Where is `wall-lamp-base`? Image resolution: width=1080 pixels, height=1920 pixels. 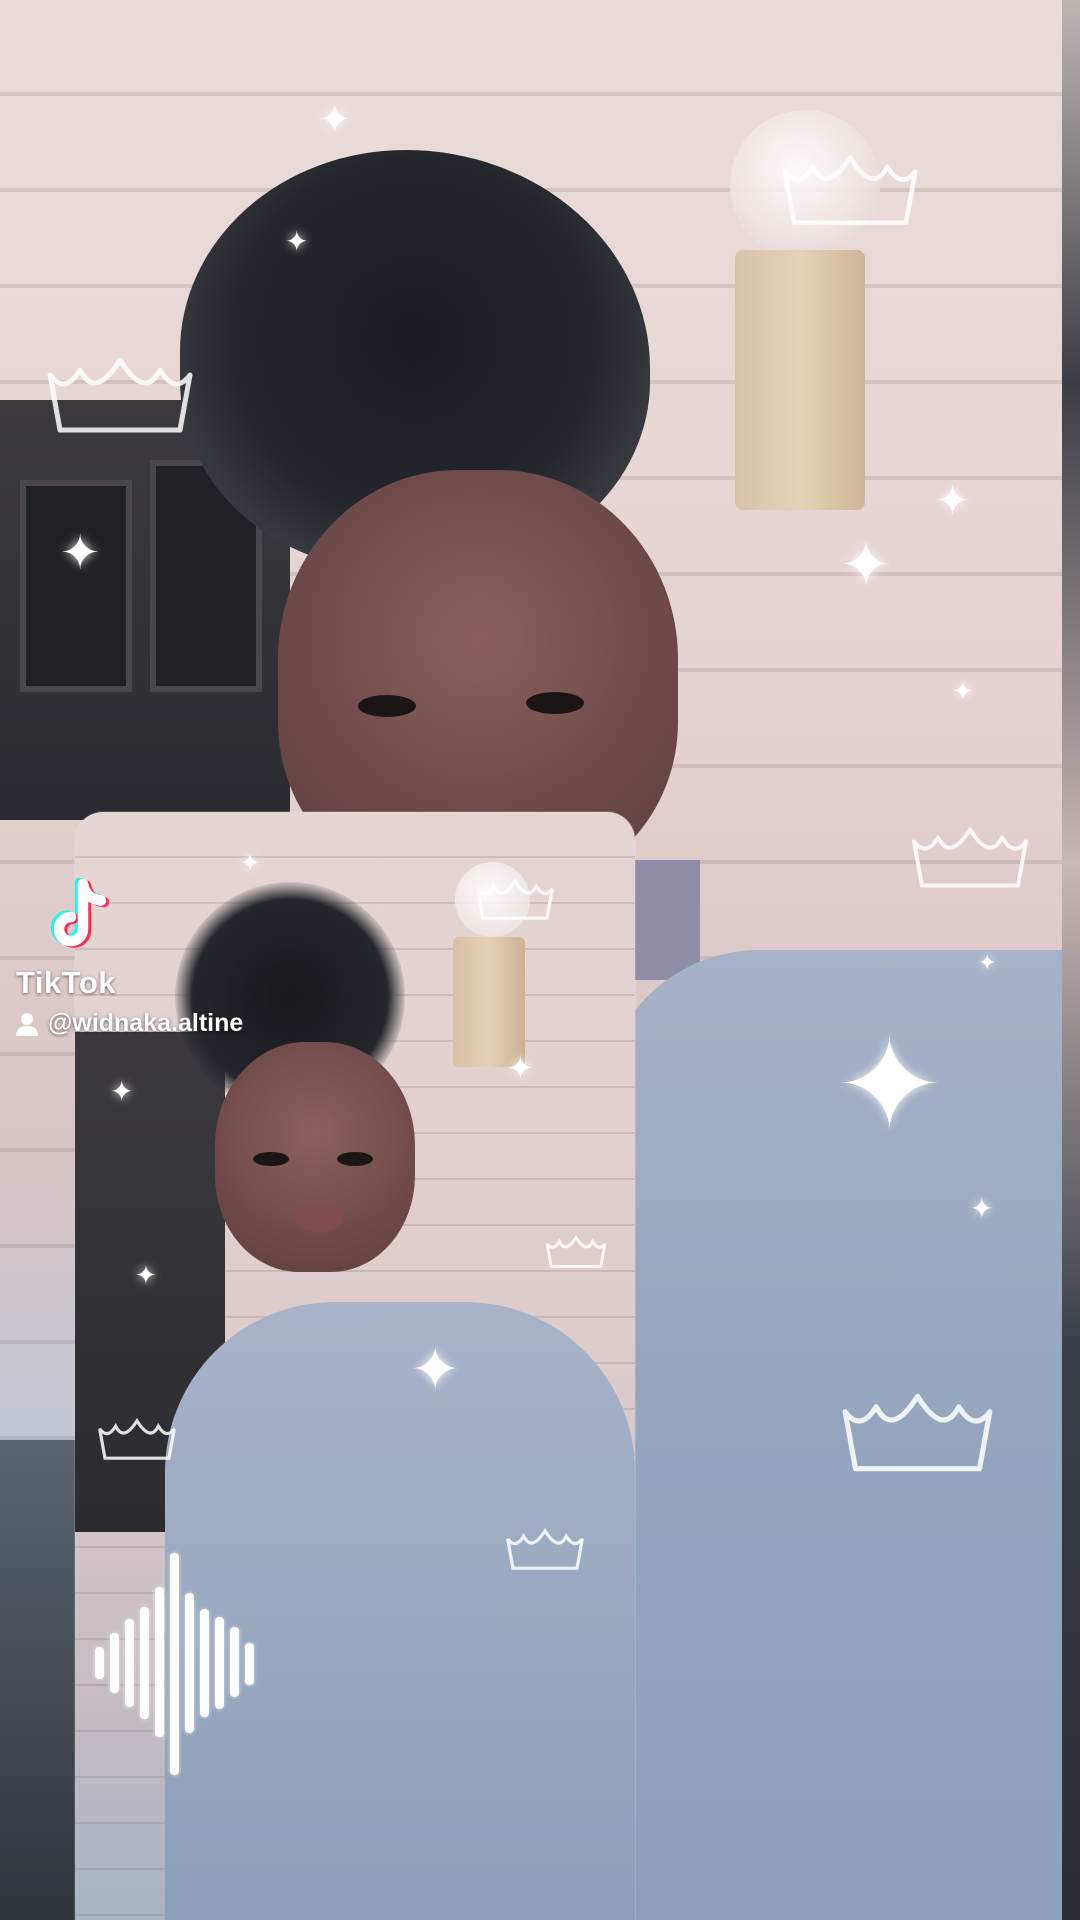 wall-lamp-base is located at coordinates (800, 380).